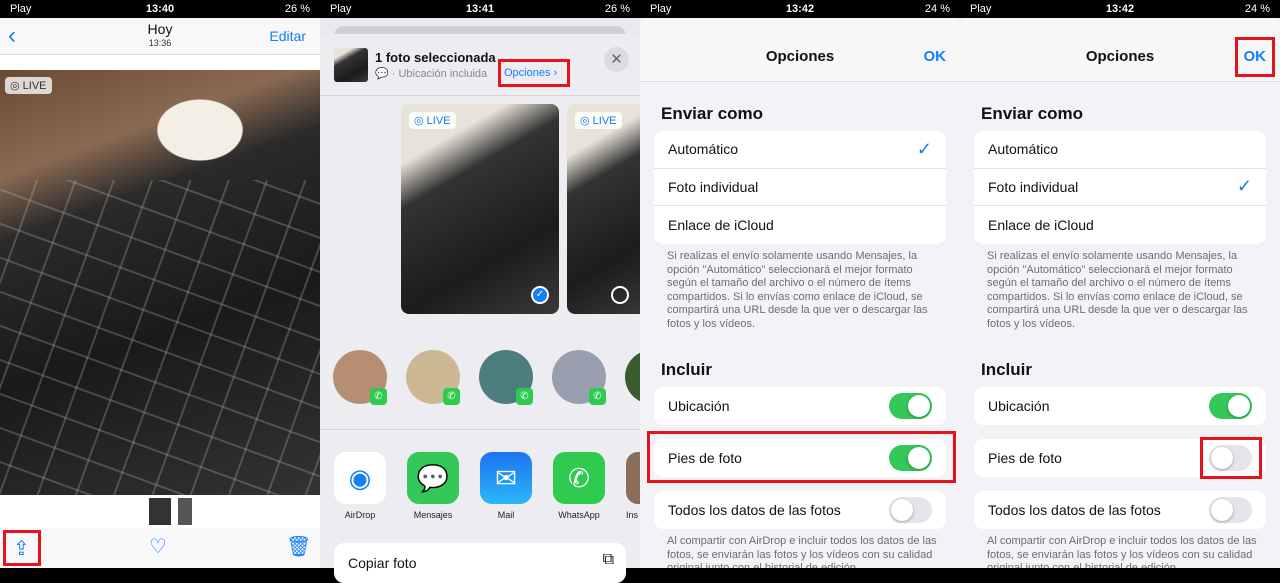 This screenshot has width=1280, height=583. I want to click on live-badge: ◎ LIVE, so click(28, 85).